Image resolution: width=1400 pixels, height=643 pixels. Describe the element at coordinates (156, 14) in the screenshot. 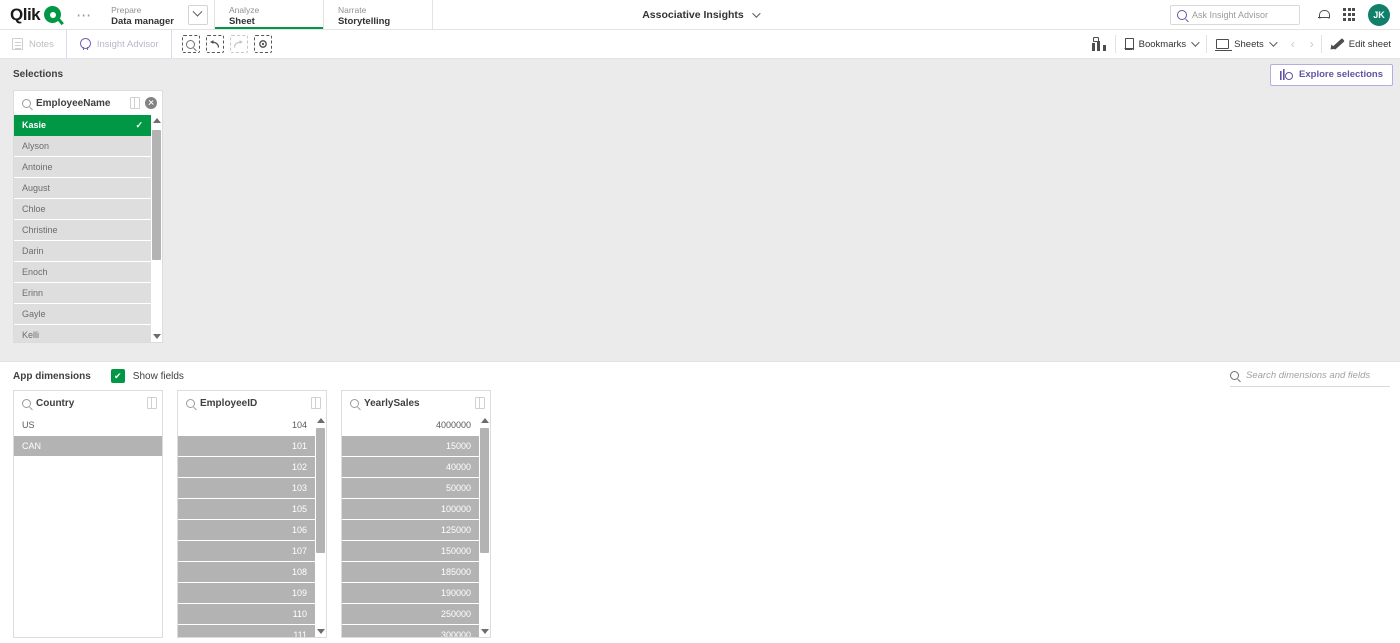

I see `nav-tab-prepare: Prepare Data manager` at that location.